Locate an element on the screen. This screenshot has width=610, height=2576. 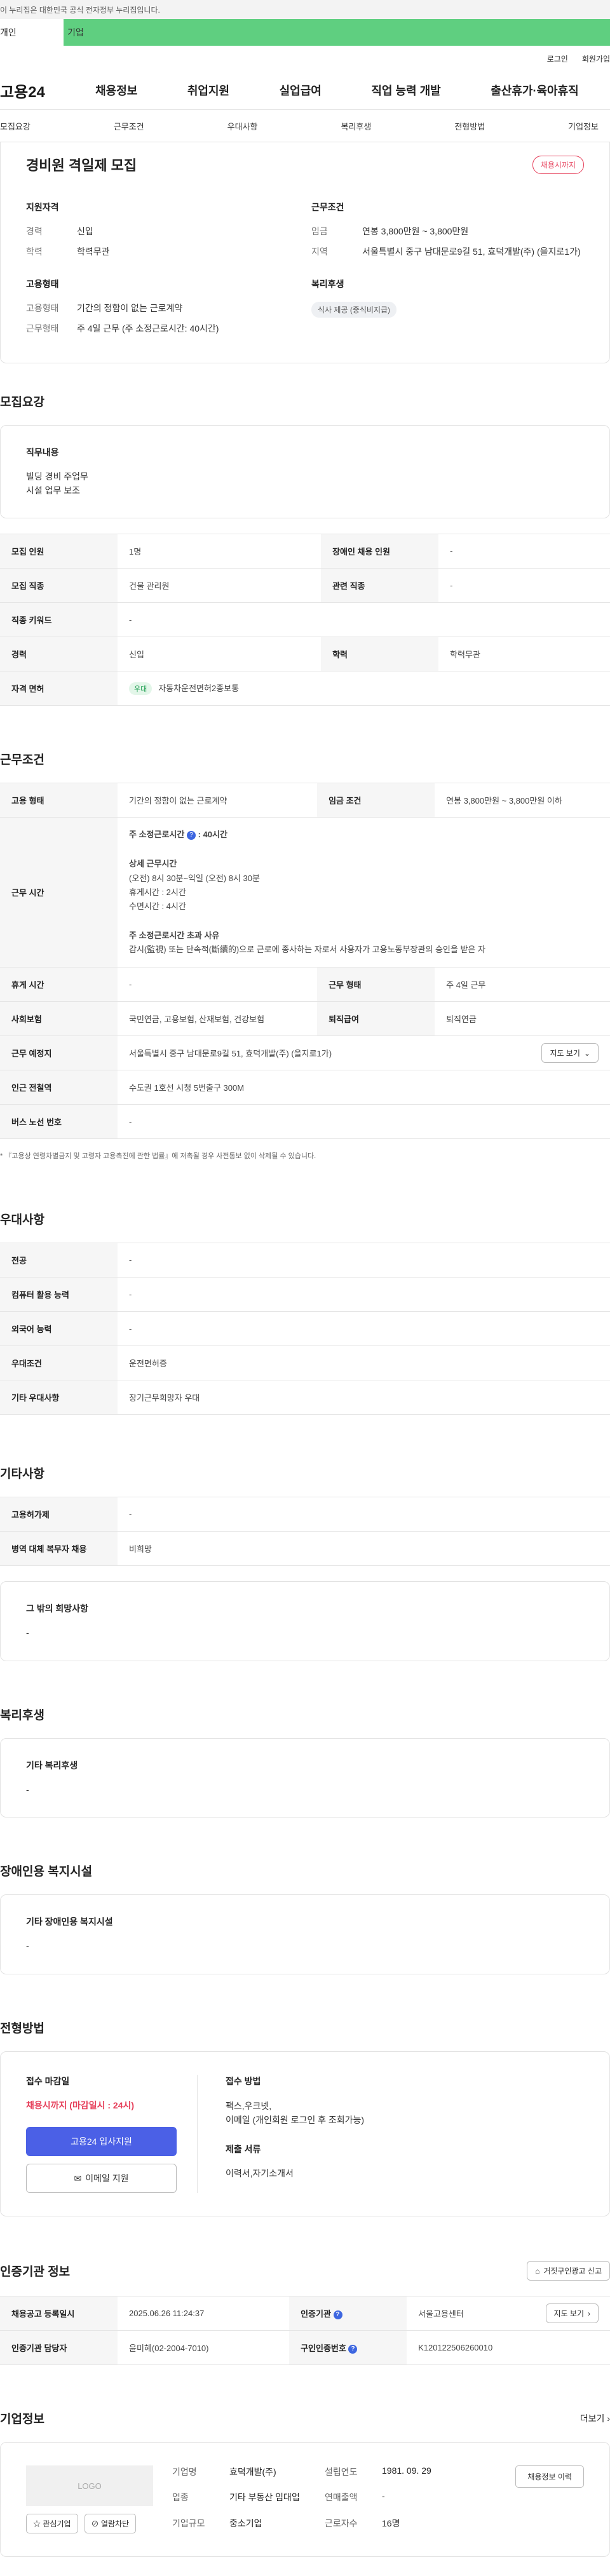
welfare-block: 복리후생 식사 제공 (중식비지급) is located at coordinates (447, 304).